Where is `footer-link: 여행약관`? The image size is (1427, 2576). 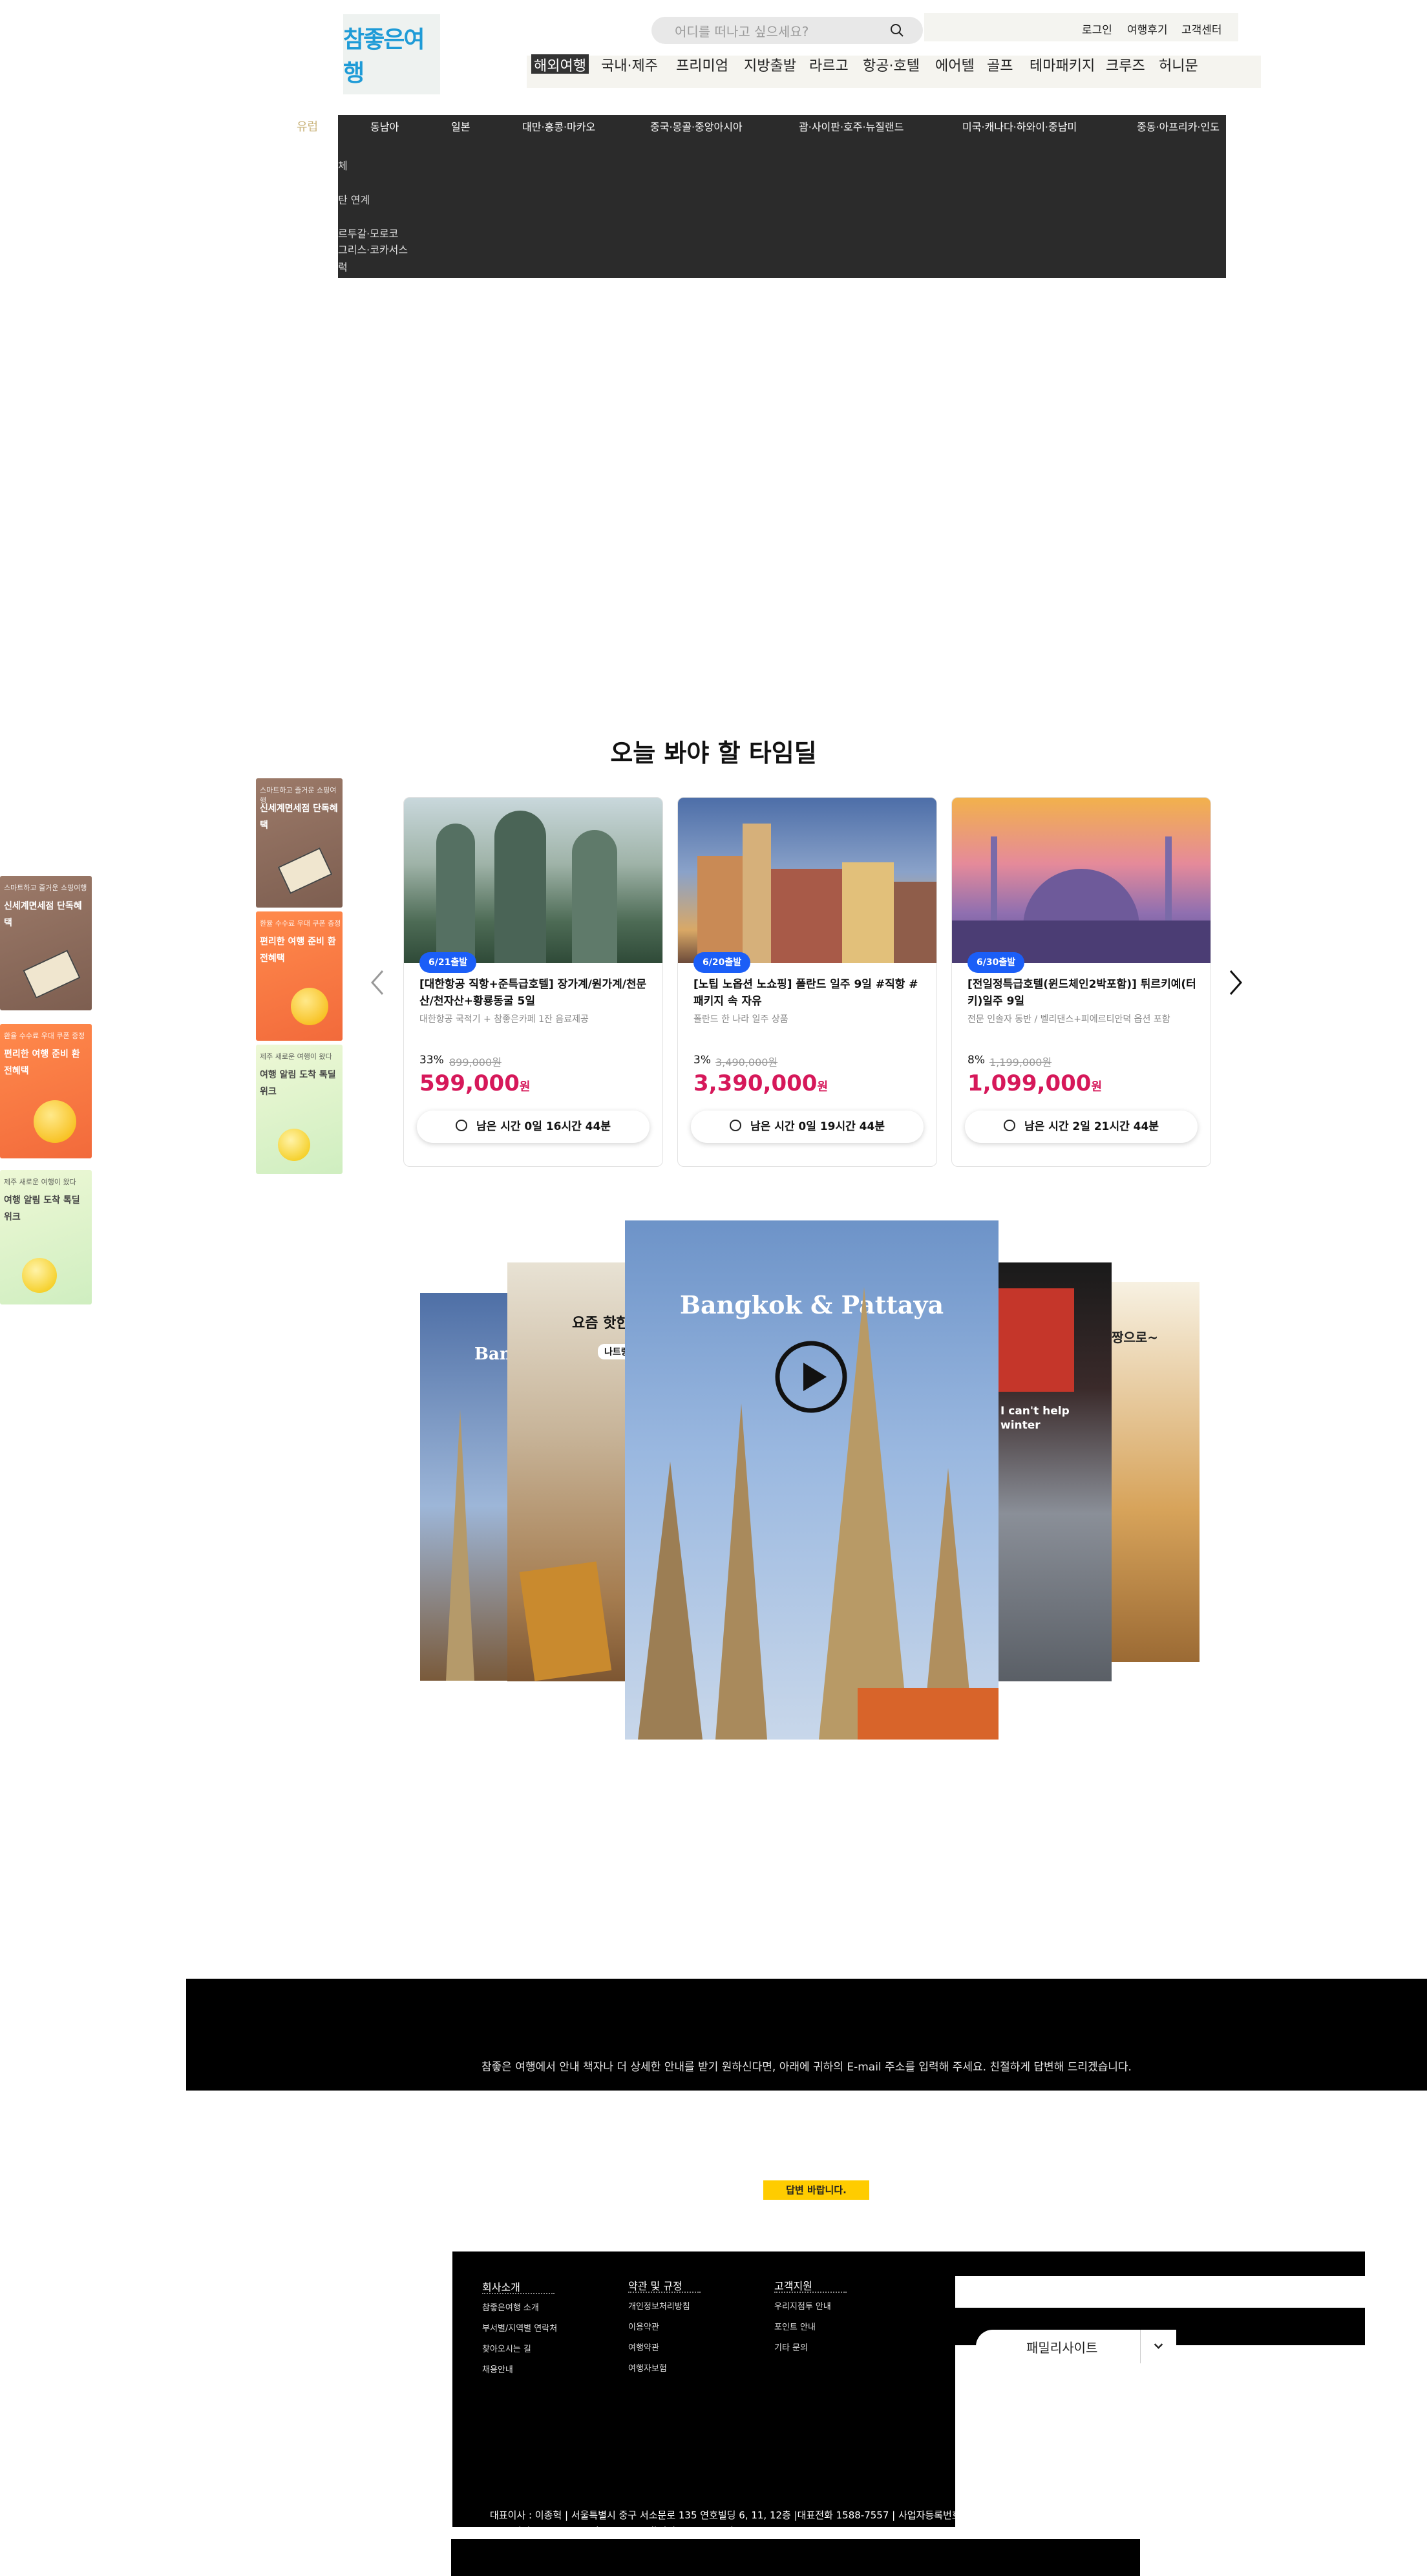 footer-link: 여행약관 is located at coordinates (643, 2347).